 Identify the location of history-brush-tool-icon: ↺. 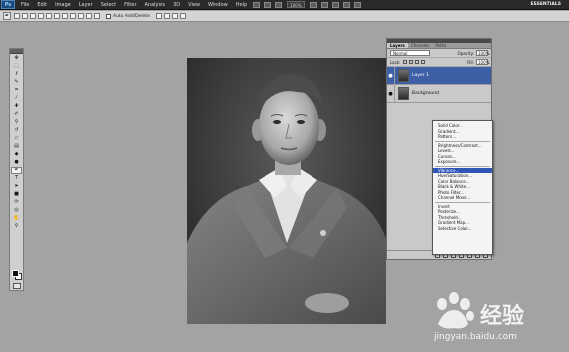
(16, 130).